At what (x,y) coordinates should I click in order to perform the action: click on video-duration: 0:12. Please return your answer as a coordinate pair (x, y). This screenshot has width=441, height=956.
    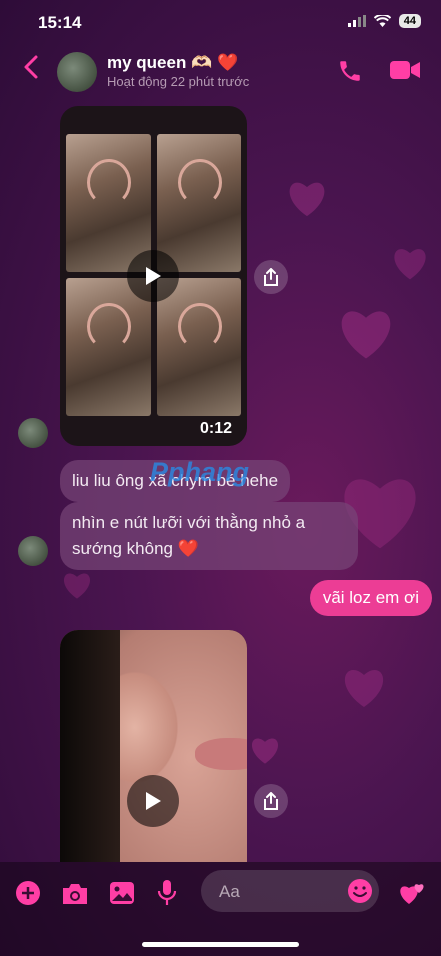
    Looking at the image, I should click on (216, 428).